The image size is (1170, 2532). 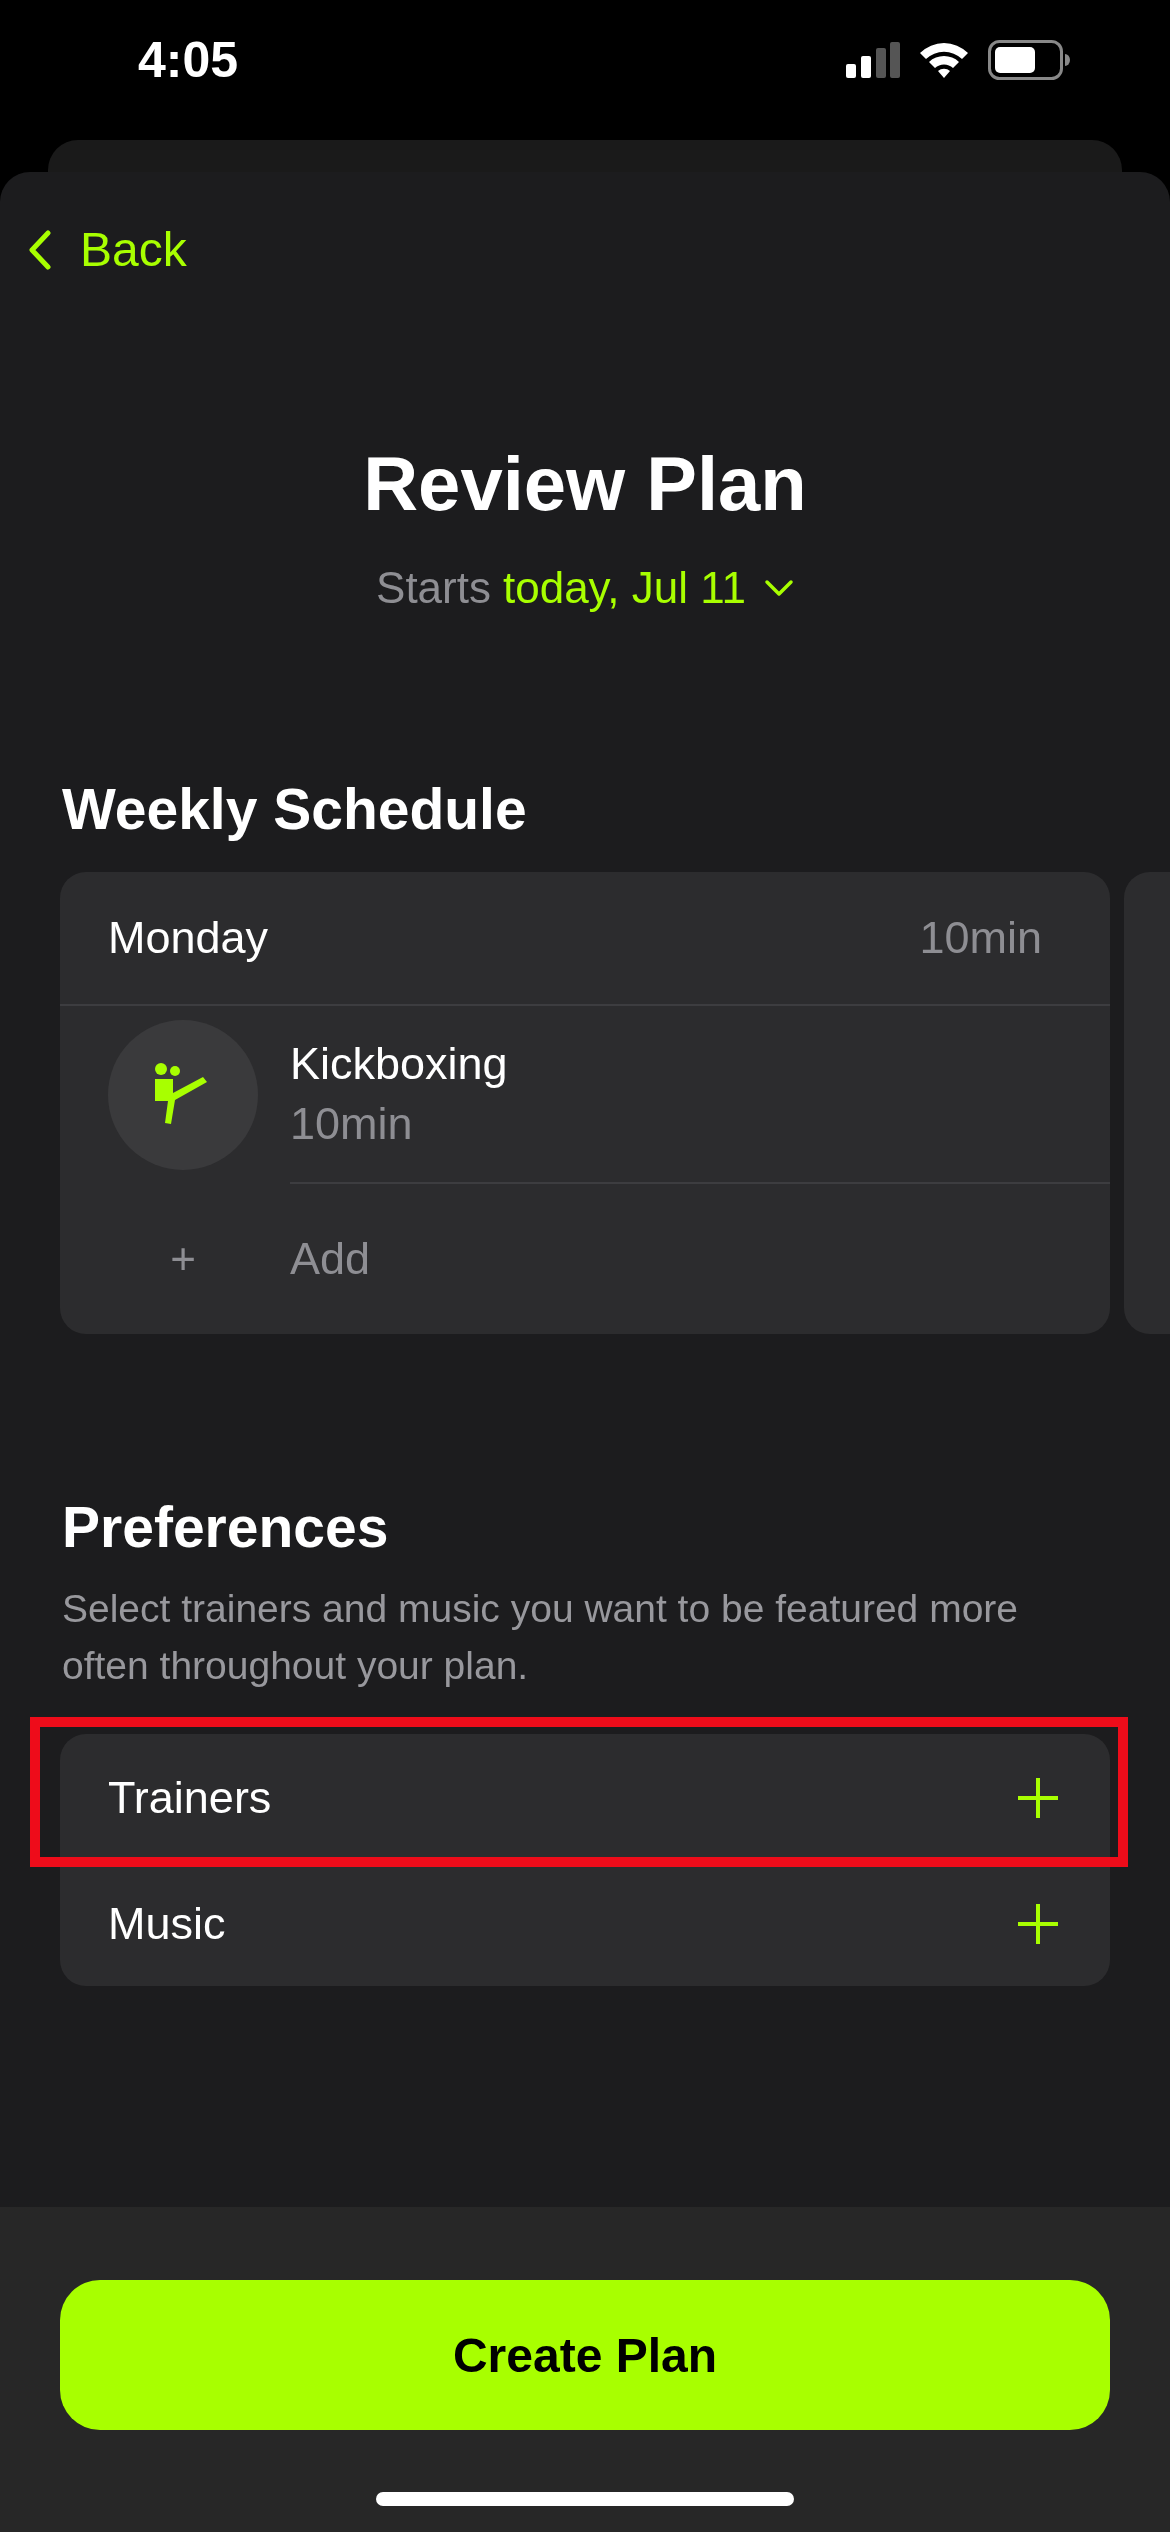 What do you see at coordinates (190, 1798) in the screenshot?
I see `preference-label: Trainers` at bounding box center [190, 1798].